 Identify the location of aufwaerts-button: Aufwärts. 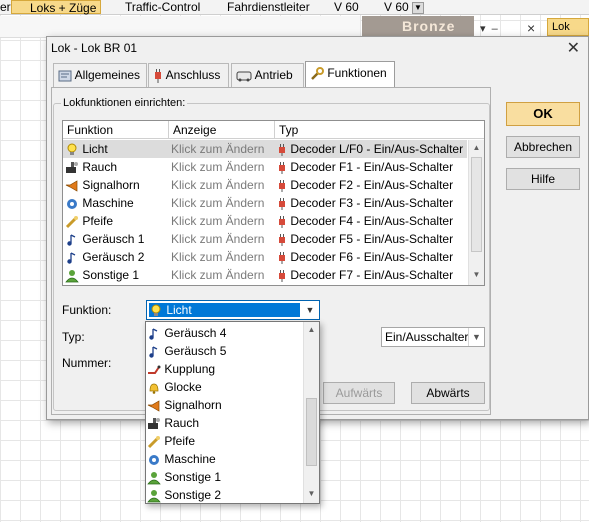
(359, 393).